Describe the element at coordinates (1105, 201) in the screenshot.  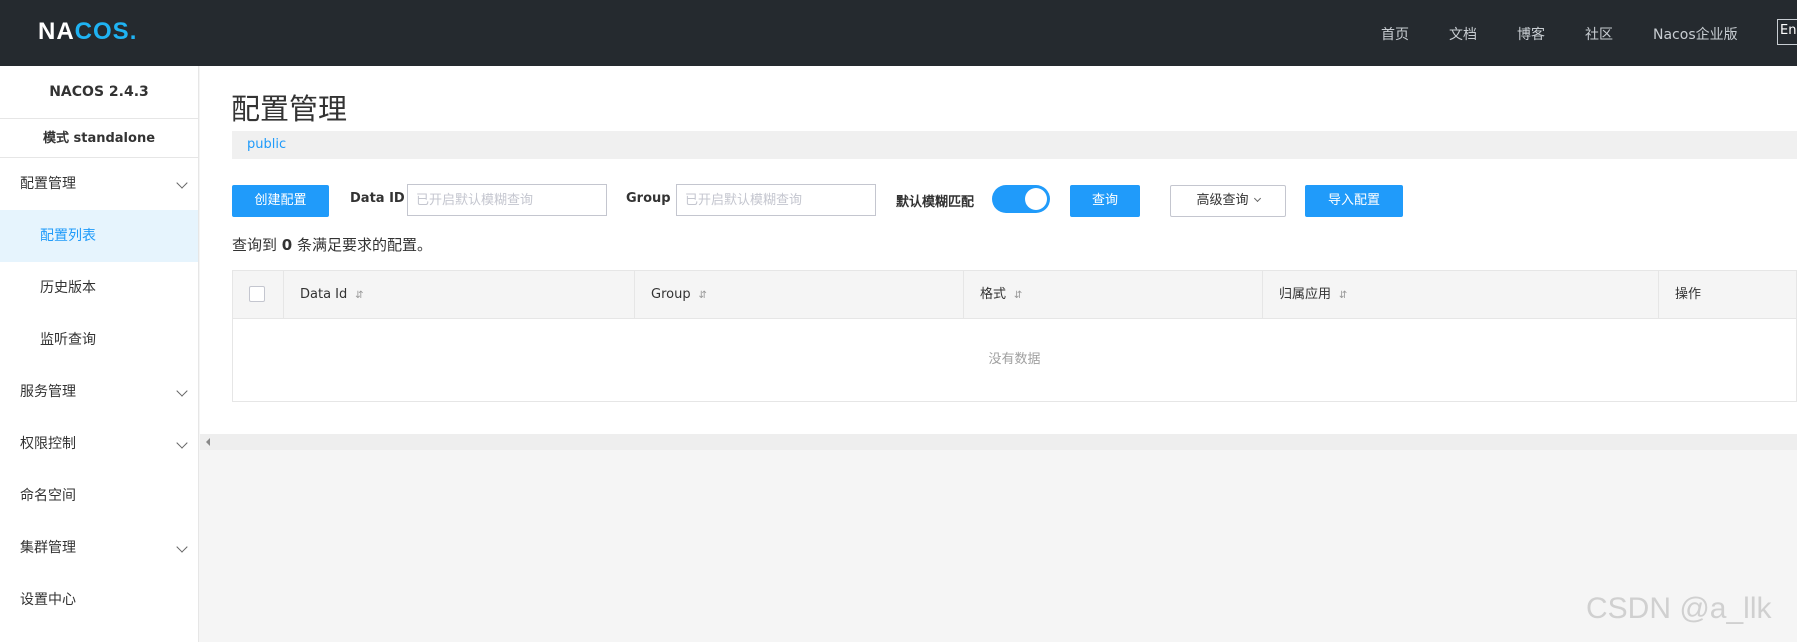
I see `query-button: 查询` at that location.